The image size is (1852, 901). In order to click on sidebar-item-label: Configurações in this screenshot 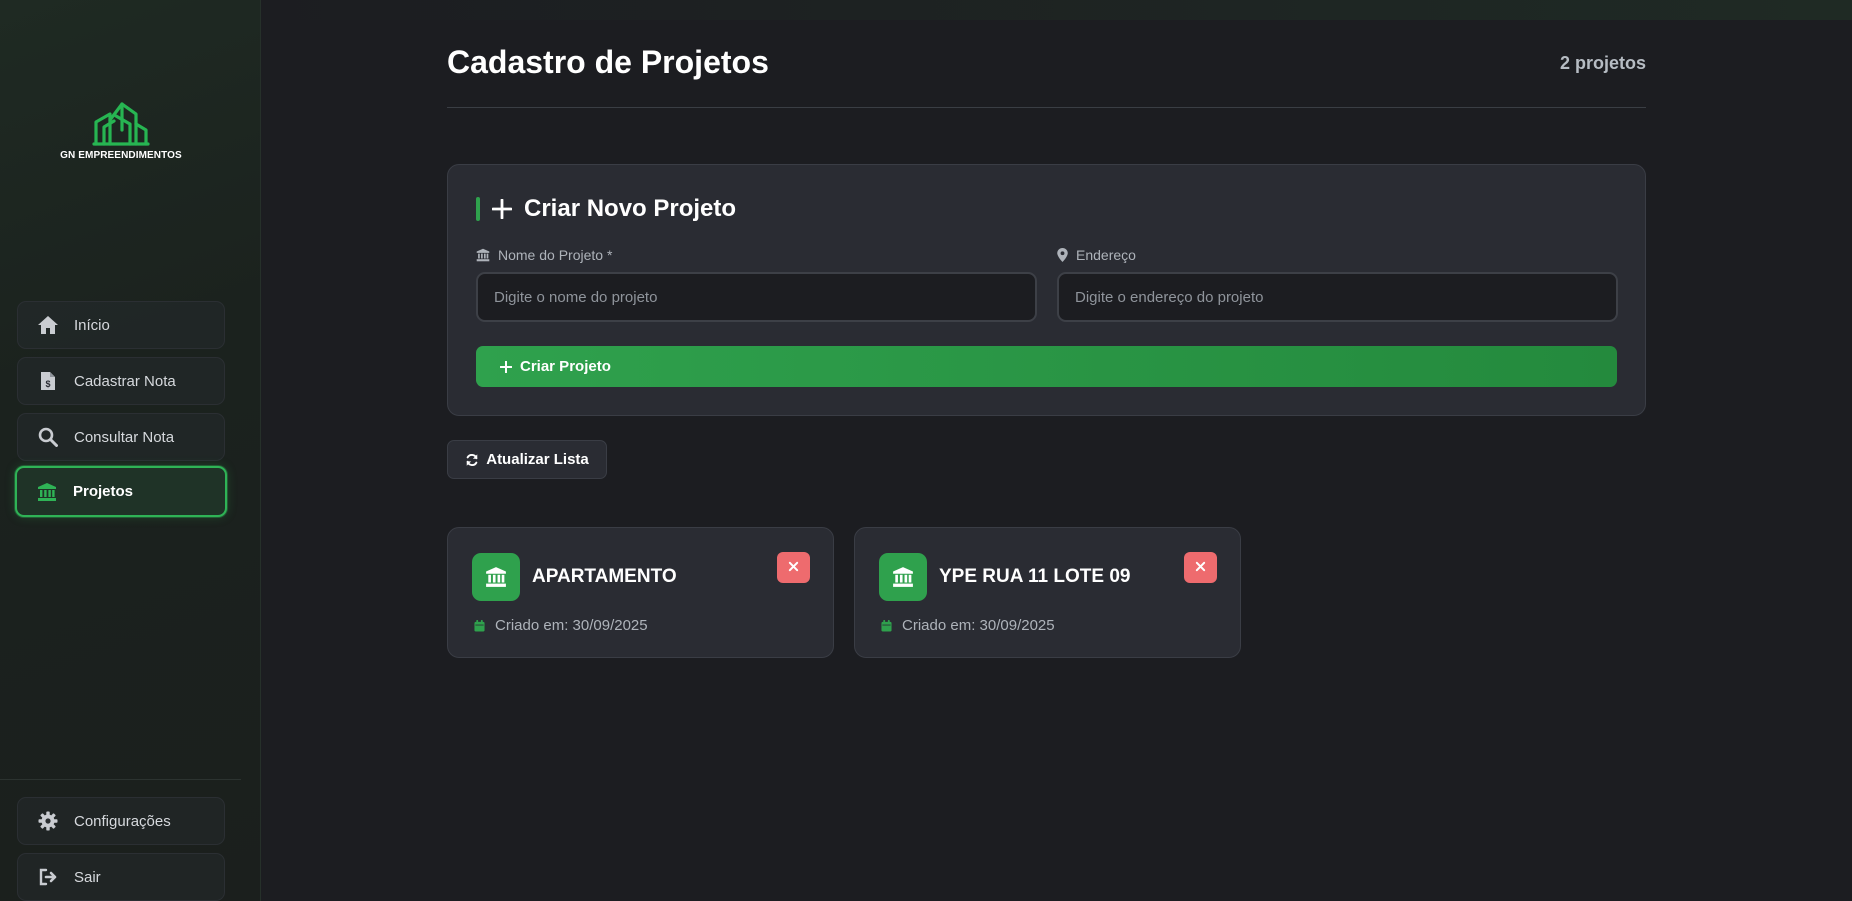, I will do `click(122, 821)`.